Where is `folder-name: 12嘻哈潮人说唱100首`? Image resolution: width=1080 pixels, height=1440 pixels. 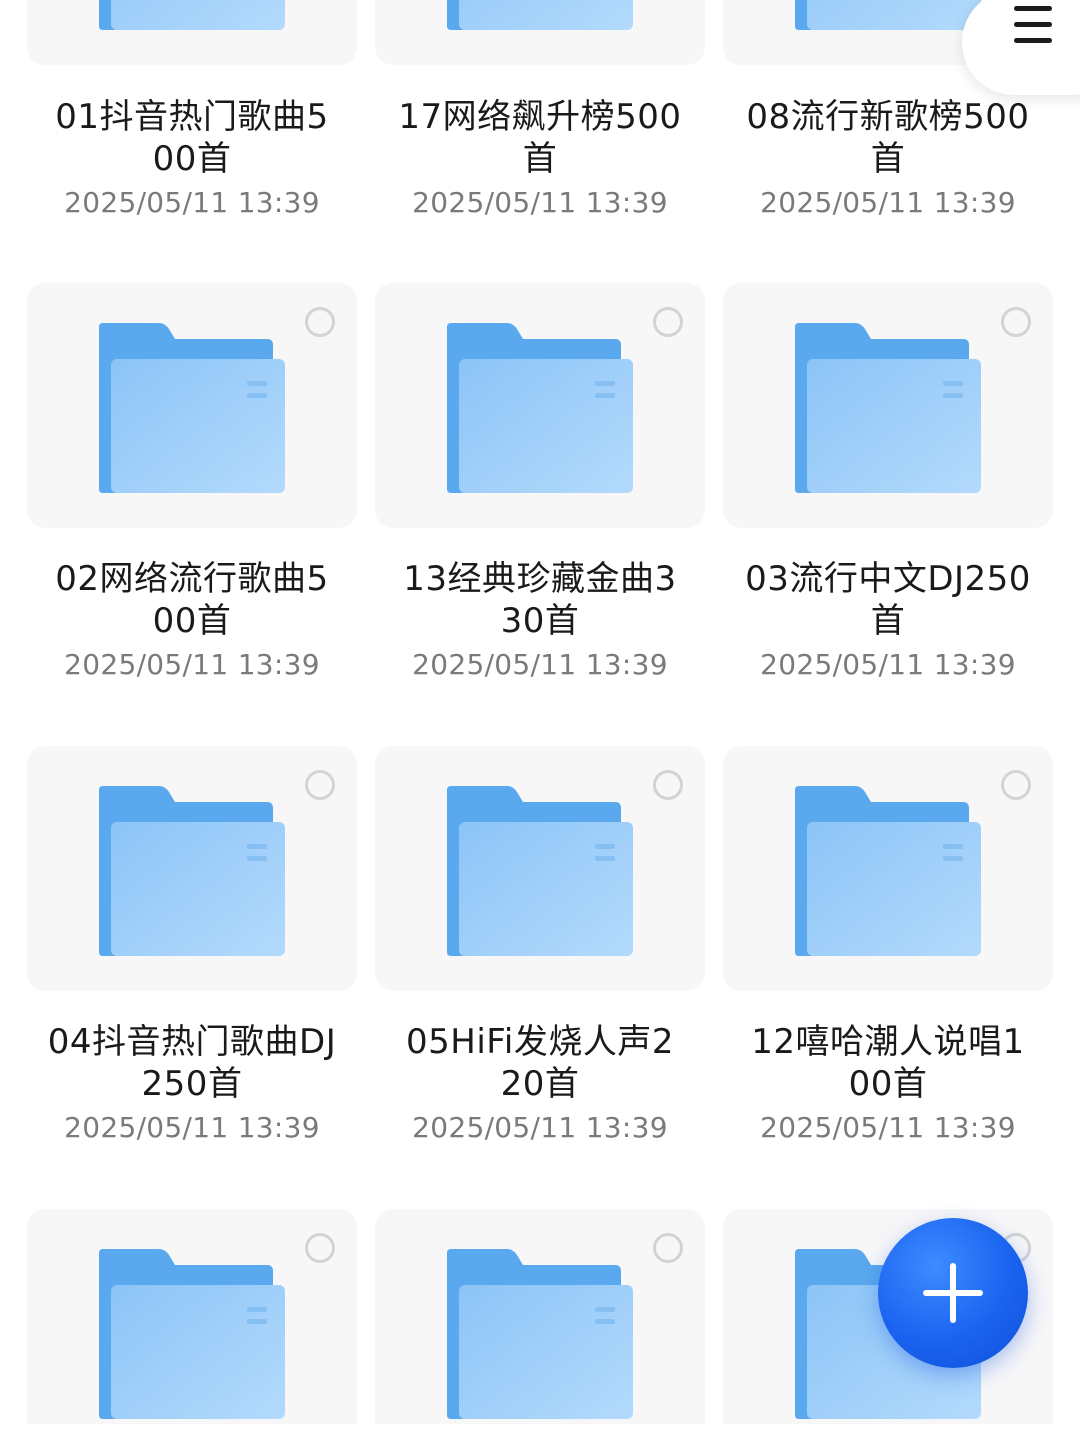
folder-name: 12嘻哈潮人说唱100首 is located at coordinates (888, 1063).